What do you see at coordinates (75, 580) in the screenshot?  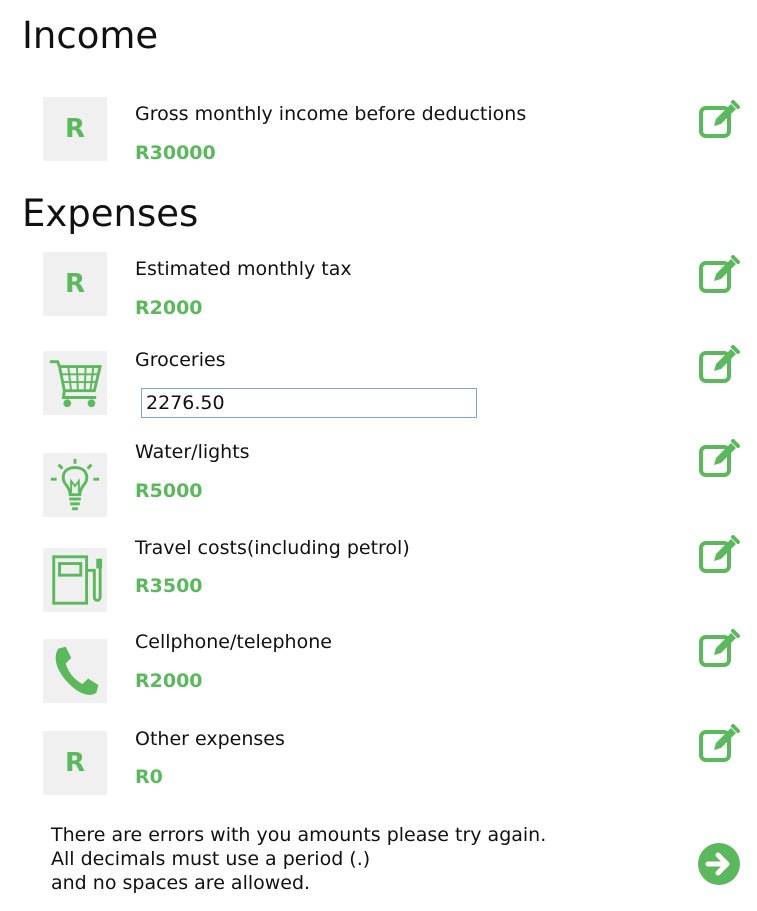 I see `fuel-pump-icon` at bounding box center [75, 580].